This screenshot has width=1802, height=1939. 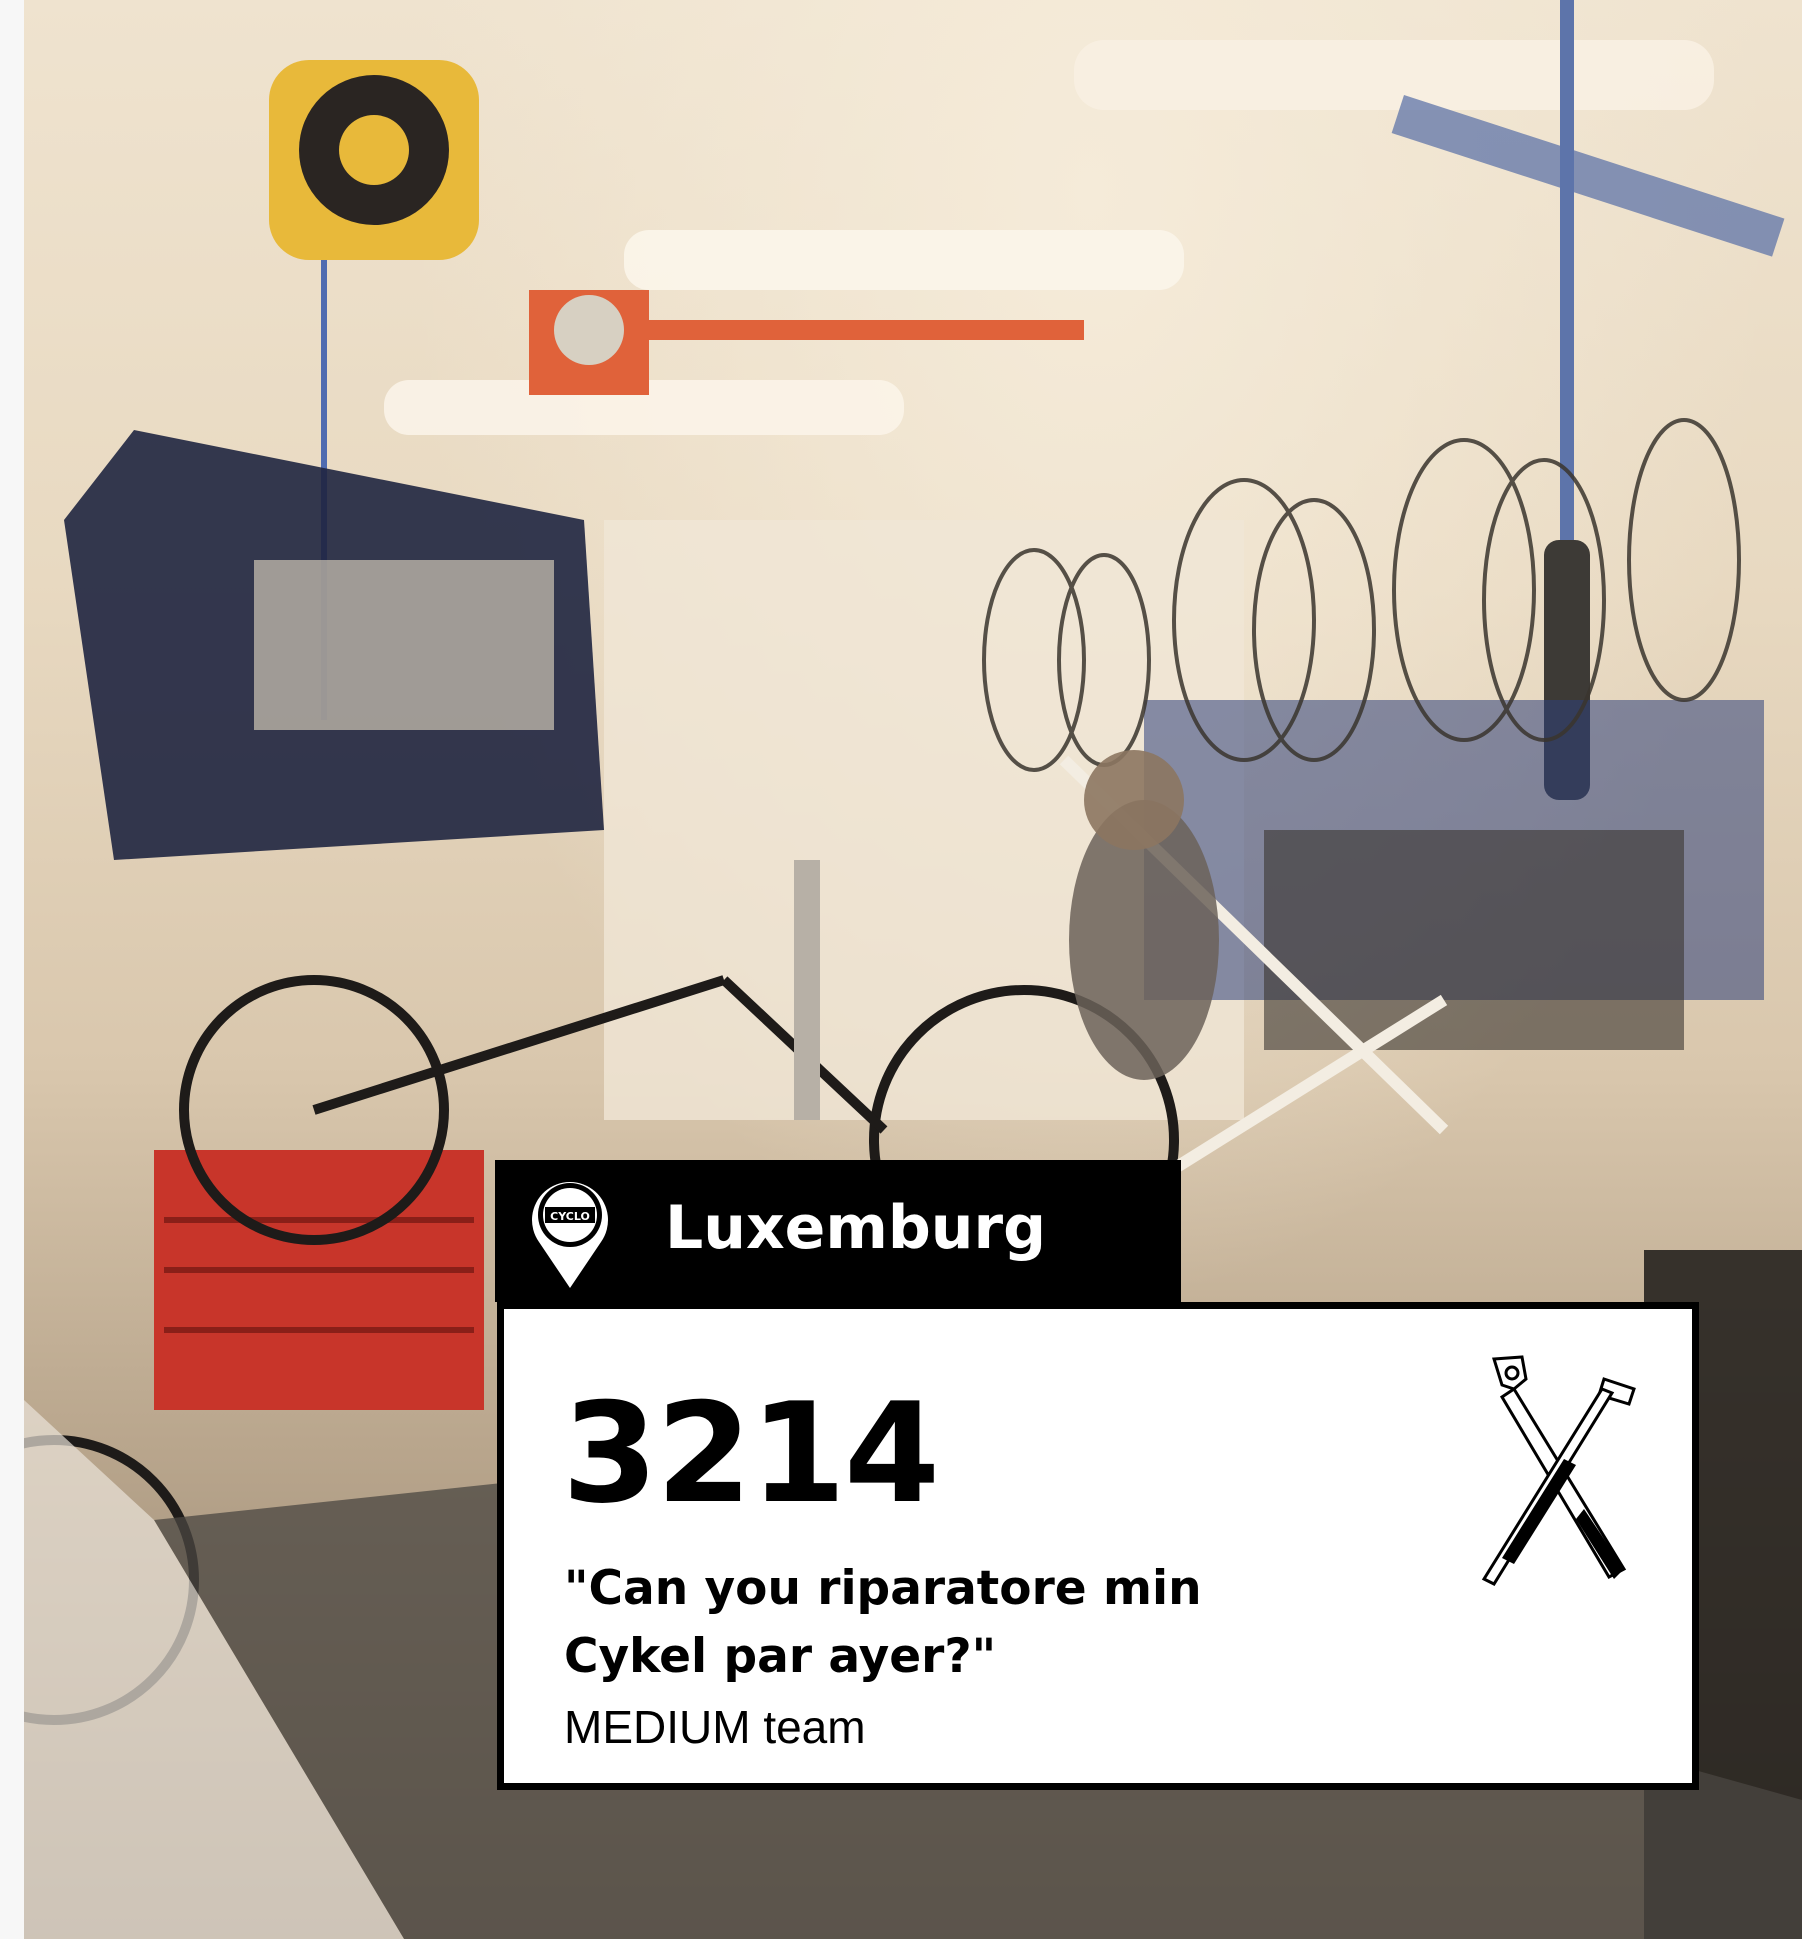 What do you see at coordinates (883, 1588) in the screenshot?
I see `quote-line-1: "Can you riparatore min` at bounding box center [883, 1588].